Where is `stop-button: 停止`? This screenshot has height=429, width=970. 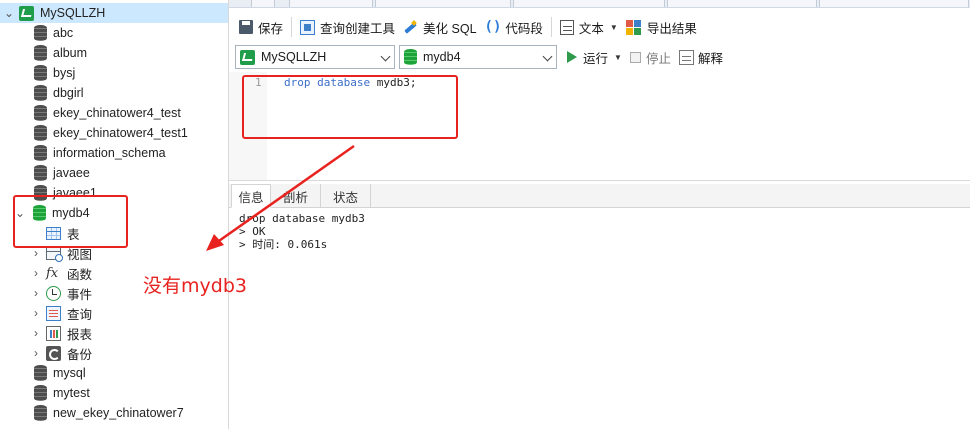
stop-button: 停止 is located at coordinates (650, 57).